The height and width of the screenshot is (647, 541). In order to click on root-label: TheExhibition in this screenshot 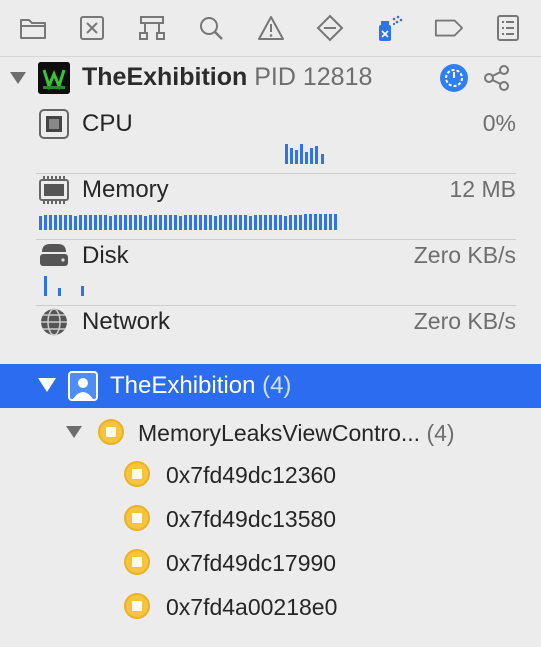, I will do `click(183, 385)`.